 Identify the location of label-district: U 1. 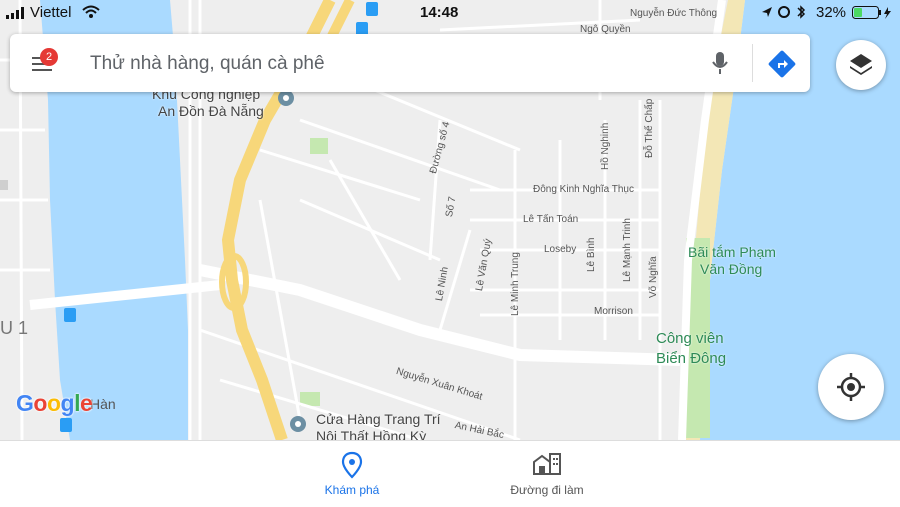
(14, 328).